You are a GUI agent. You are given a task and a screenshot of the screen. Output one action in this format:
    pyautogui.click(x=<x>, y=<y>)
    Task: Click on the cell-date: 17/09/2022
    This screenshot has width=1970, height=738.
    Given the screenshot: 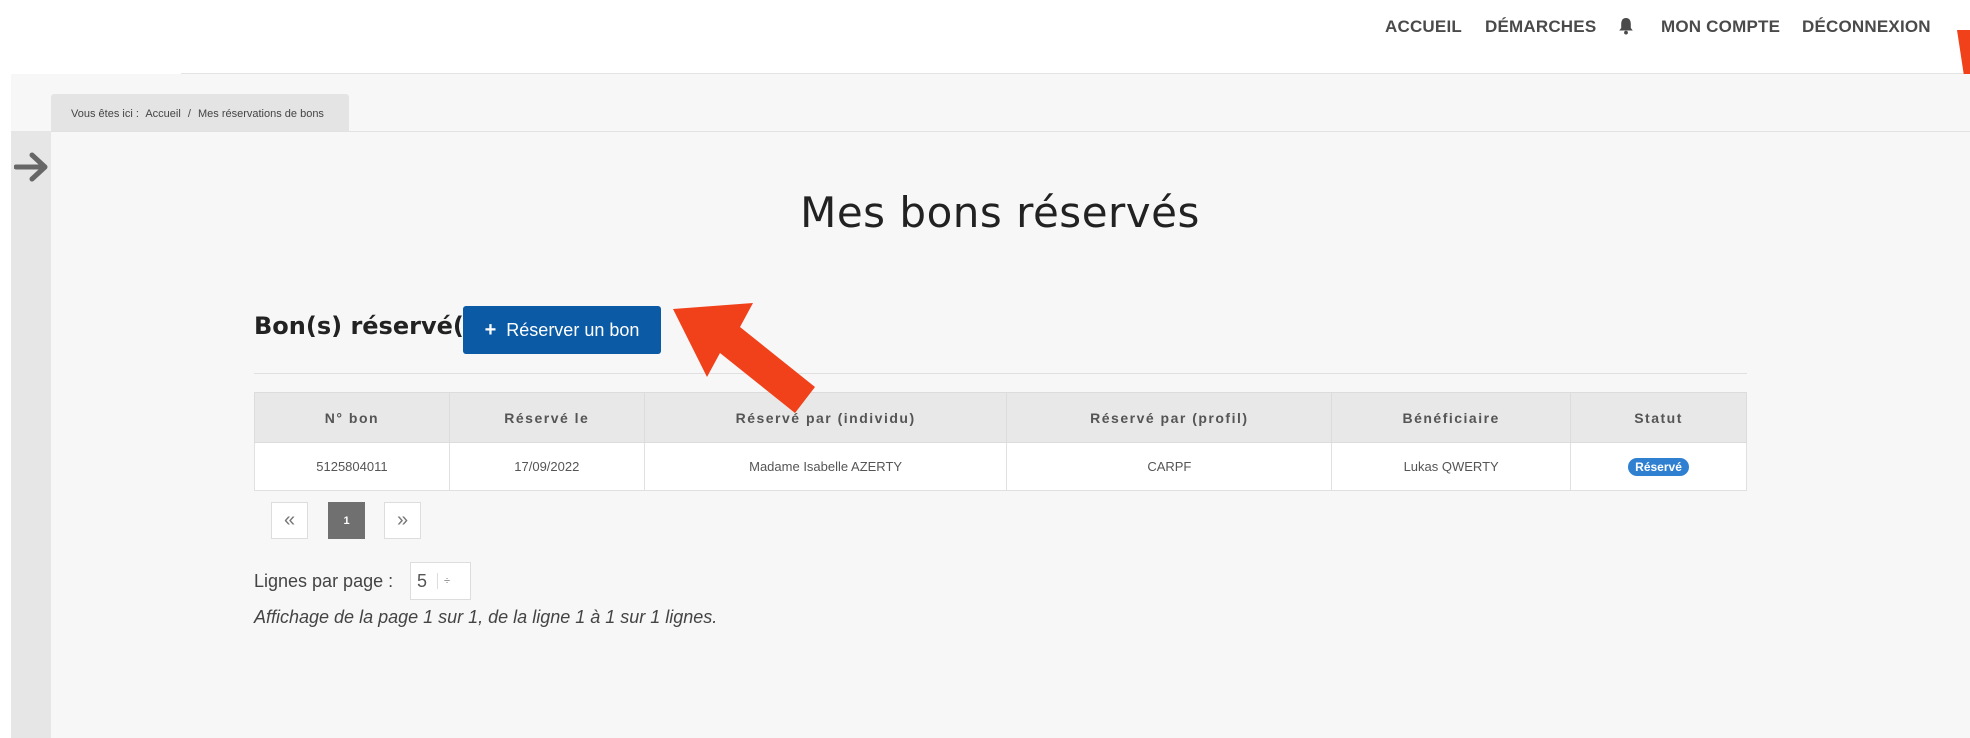 What is the action you would take?
    pyautogui.click(x=546, y=466)
    